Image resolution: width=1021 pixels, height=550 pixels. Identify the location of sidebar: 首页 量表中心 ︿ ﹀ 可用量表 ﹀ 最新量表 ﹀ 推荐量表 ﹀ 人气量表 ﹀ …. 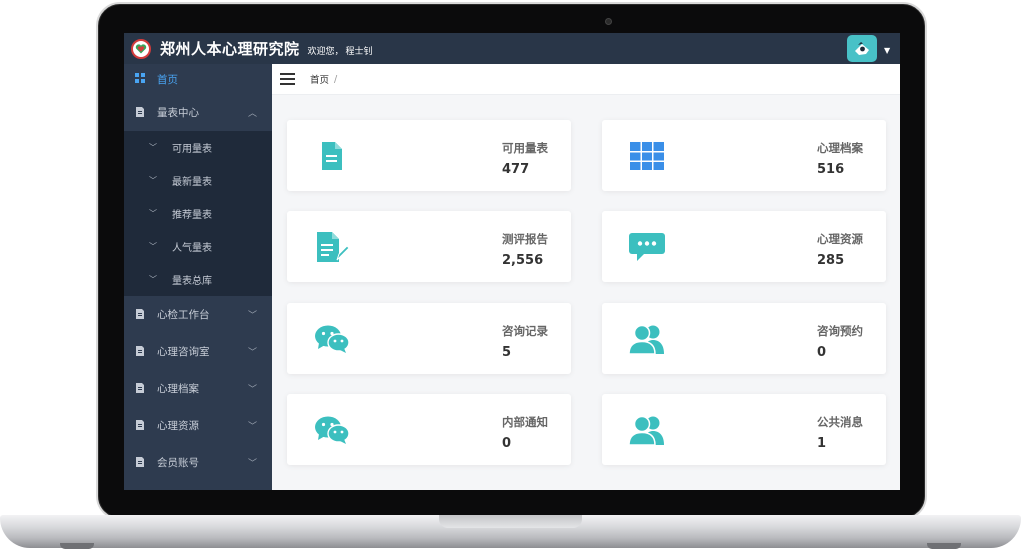
(198, 277).